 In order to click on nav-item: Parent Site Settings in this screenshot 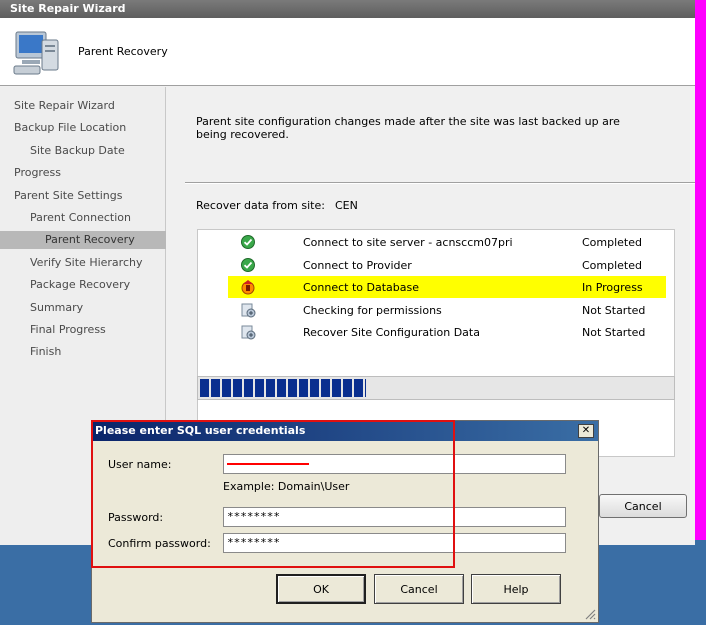, I will do `click(68, 195)`.